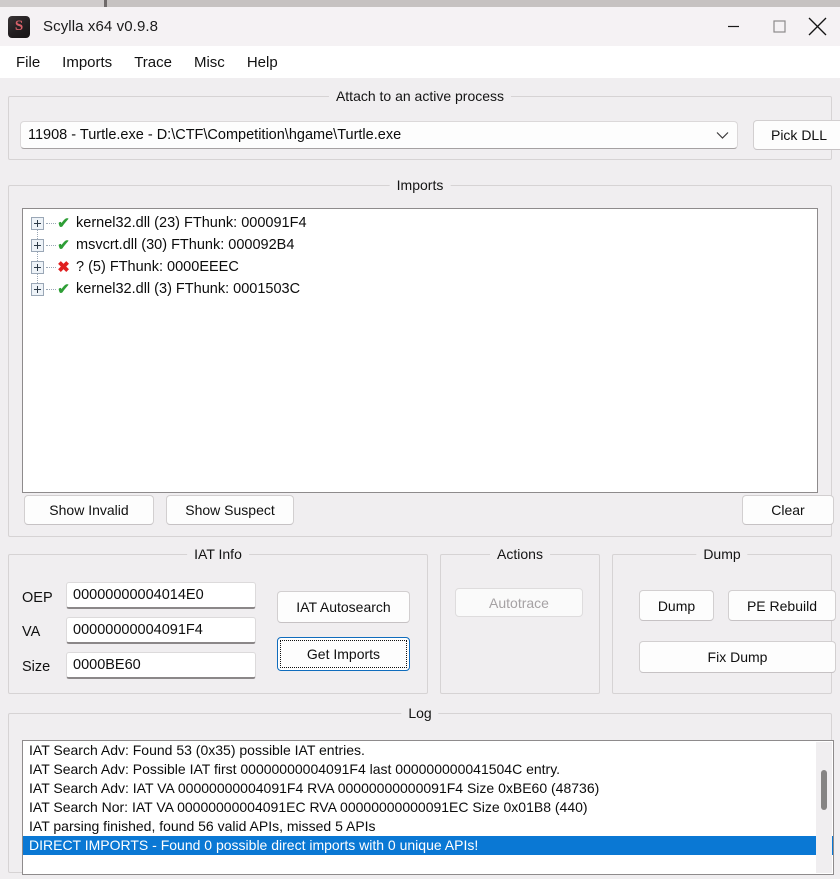  What do you see at coordinates (37, 598) in the screenshot?
I see `oep-label: OEP` at bounding box center [37, 598].